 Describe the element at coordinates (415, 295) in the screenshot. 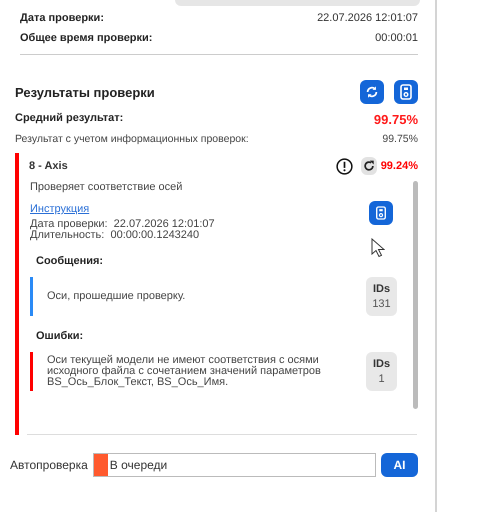

I see `scrollbar-thumb` at that location.